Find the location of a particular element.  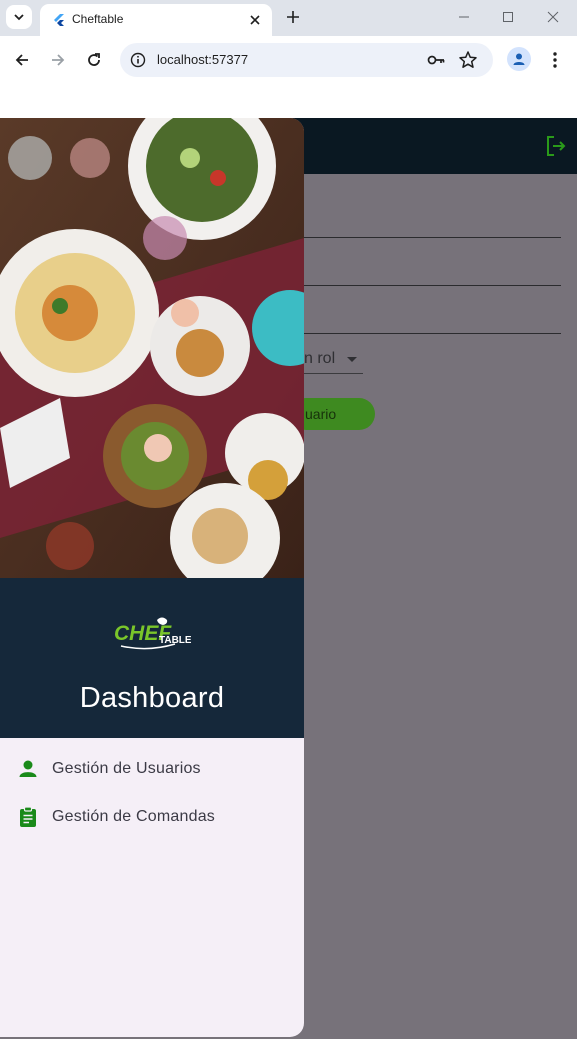

dropdown-arrow-icon is located at coordinates (352, 359).